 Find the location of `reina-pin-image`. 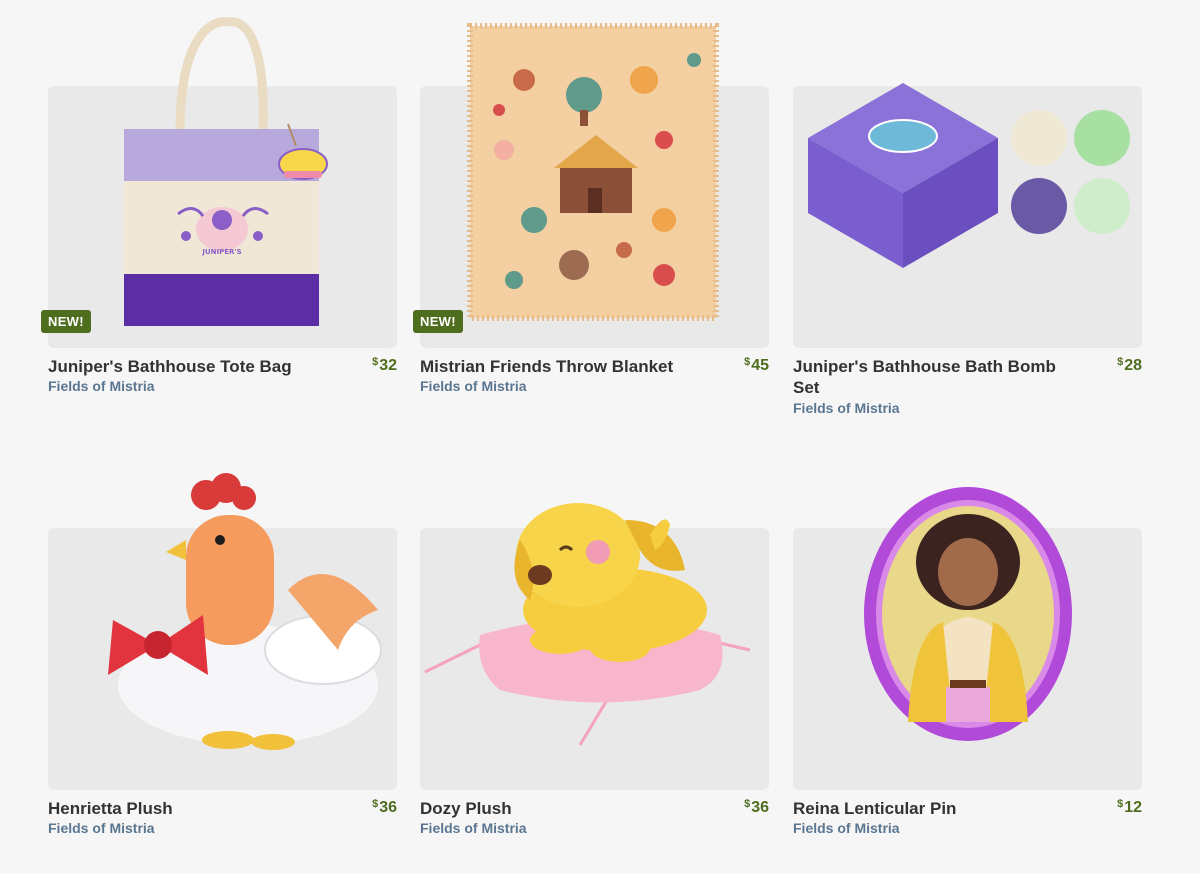

reina-pin-image is located at coordinates (968, 614).